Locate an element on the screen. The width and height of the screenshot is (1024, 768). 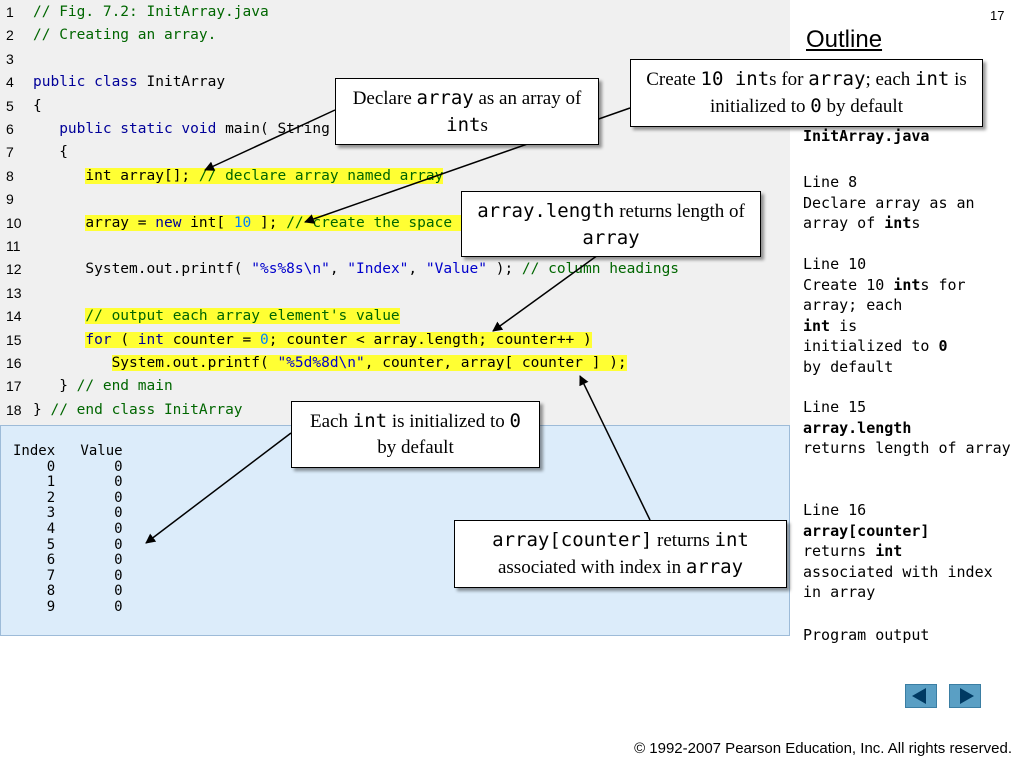
line-number: 11 is located at coordinates (13, 246).